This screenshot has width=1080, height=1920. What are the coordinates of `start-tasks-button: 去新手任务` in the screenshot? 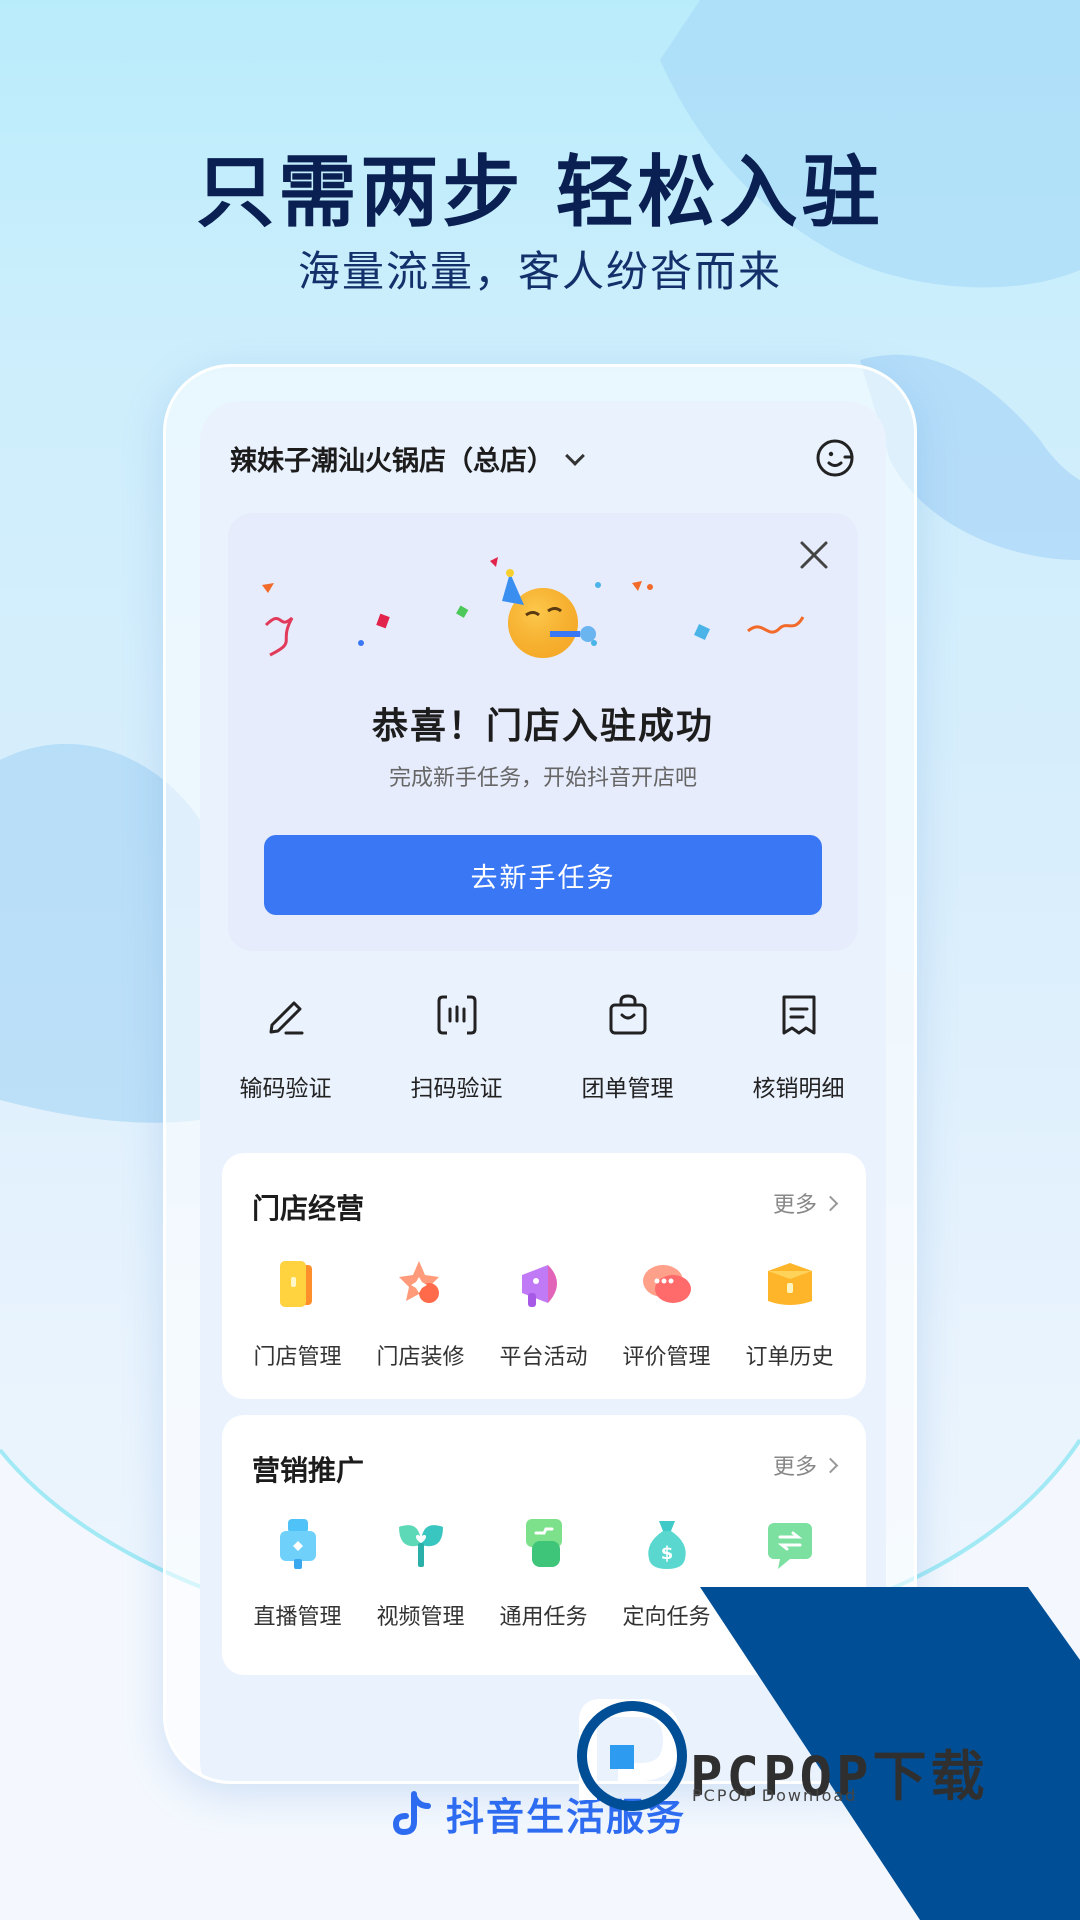 It's located at (543, 875).